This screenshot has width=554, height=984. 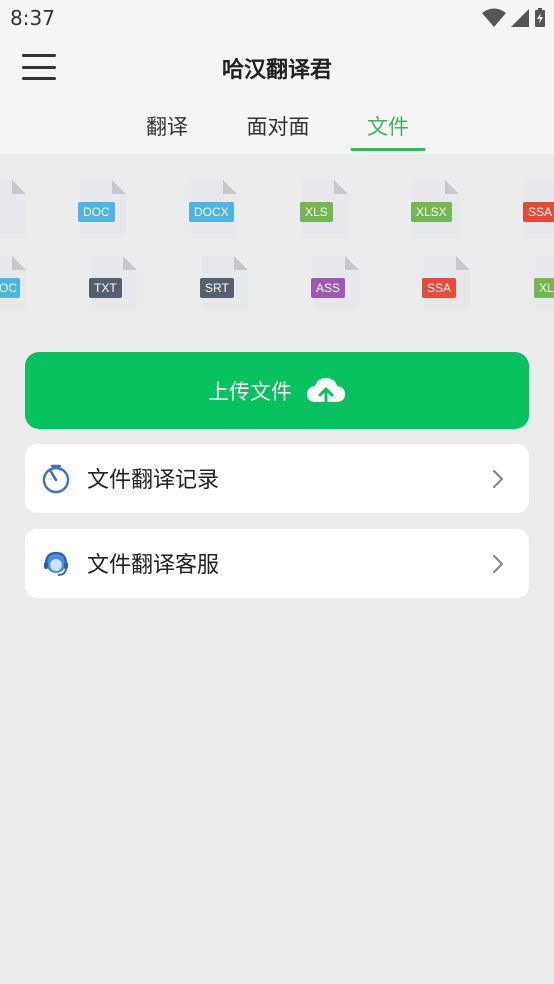 I want to click on upload-file-button: 上传文件, so click(x=277, y=390).